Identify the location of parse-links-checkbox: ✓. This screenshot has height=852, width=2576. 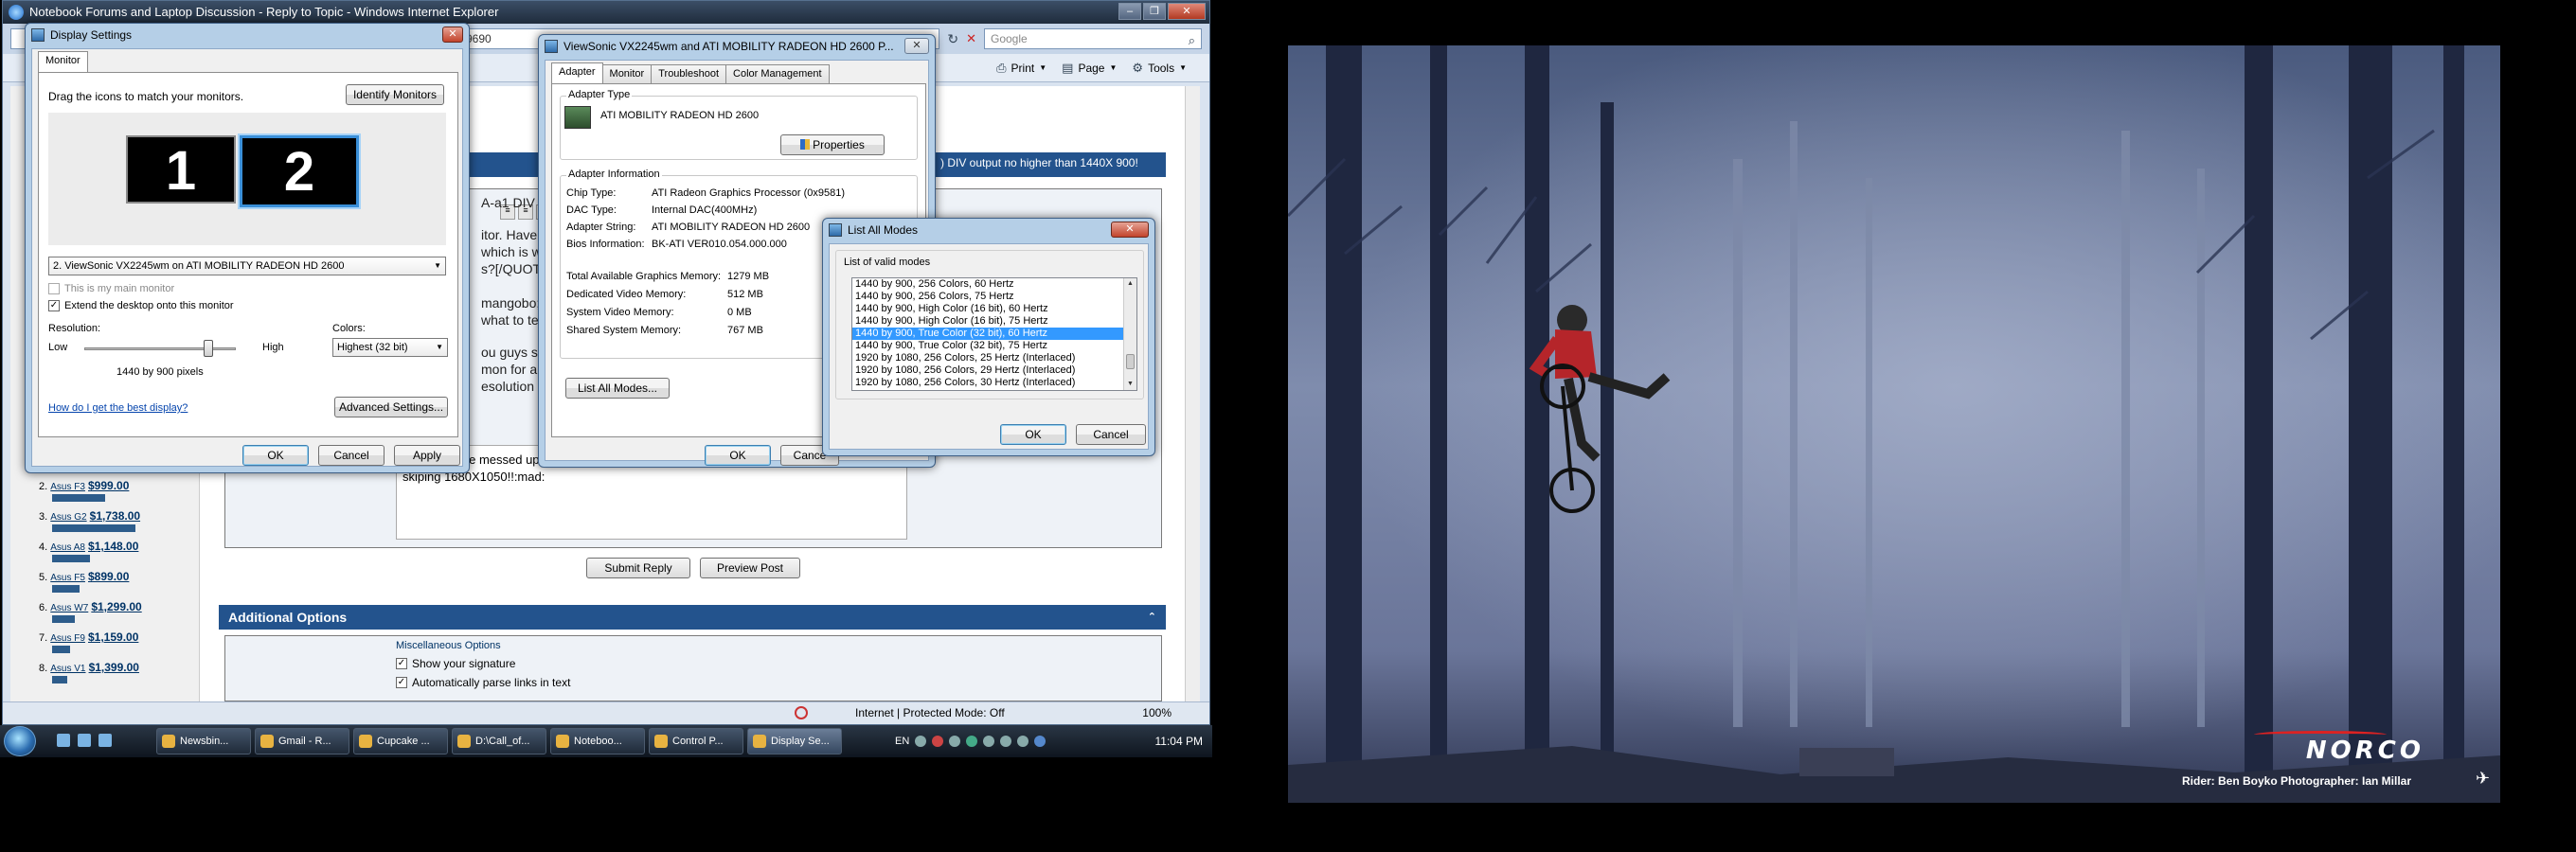
(401, 682).